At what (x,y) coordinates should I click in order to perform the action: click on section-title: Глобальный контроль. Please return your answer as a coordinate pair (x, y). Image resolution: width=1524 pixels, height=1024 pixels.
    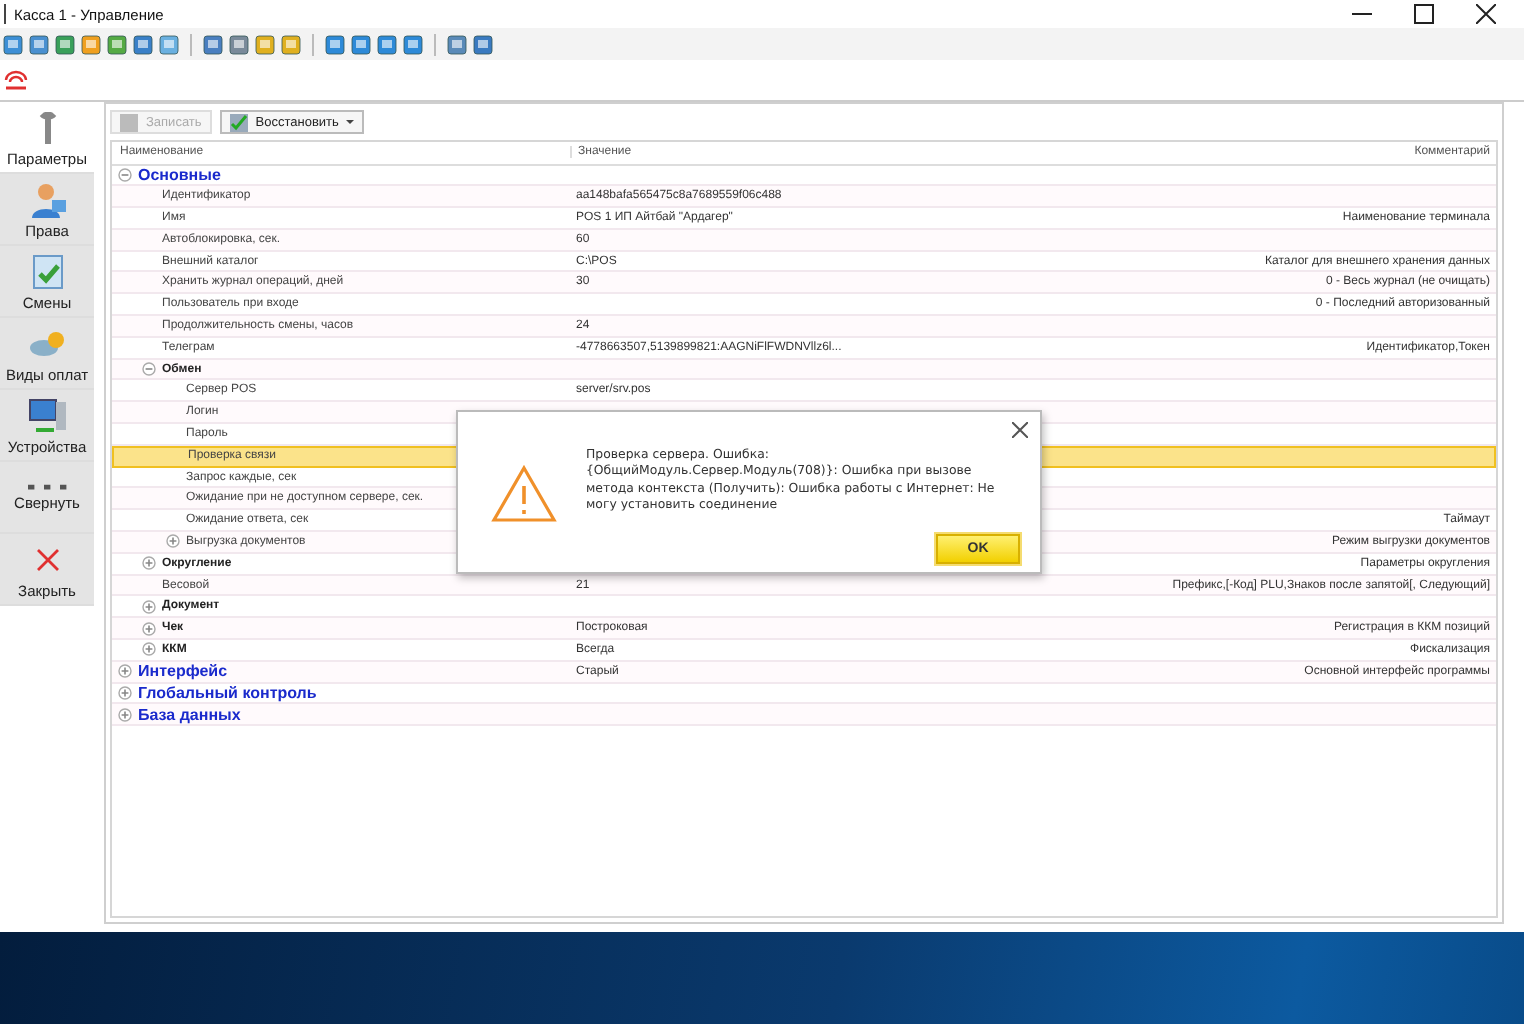
    Looking at the image, I should click on (227, 693).